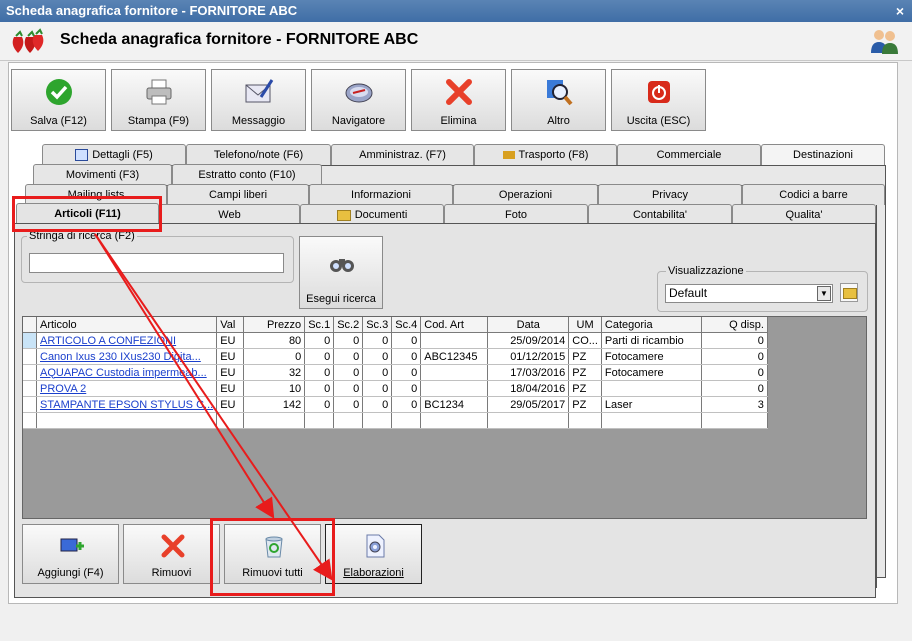 The width and height of the screenshot is (912, 641). Describe the element at coordinates (258, 121) in the screenshot. I see `message-label: Messaggio` at that location.